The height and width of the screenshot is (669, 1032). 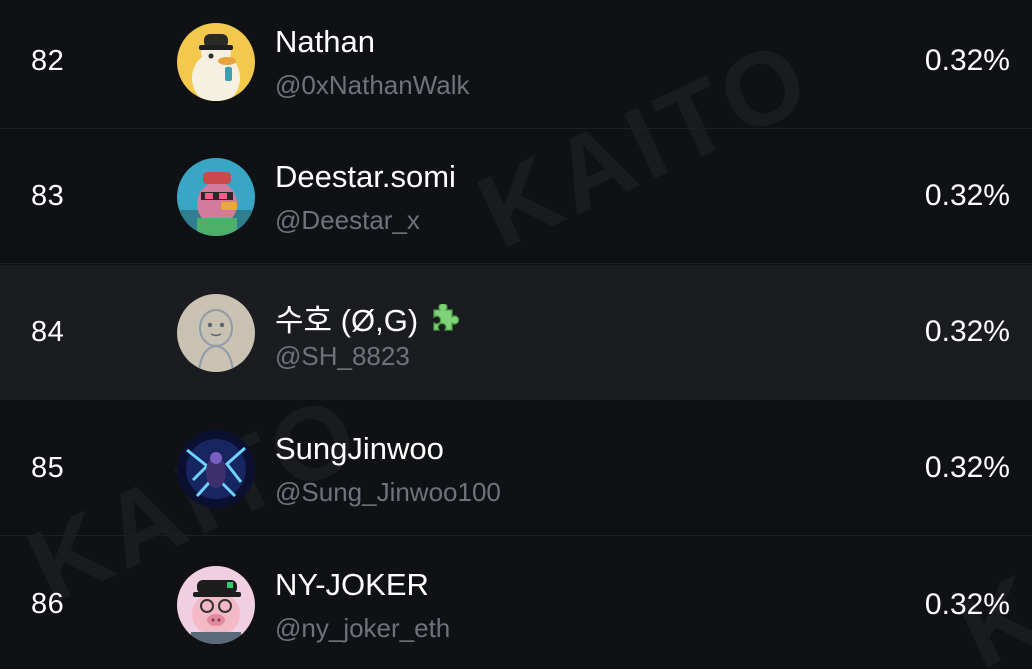 What do you see at coordinates (325, 42) in the screenshot?
I see `user-display-name: Nathan` at bounding box center [325, 42].